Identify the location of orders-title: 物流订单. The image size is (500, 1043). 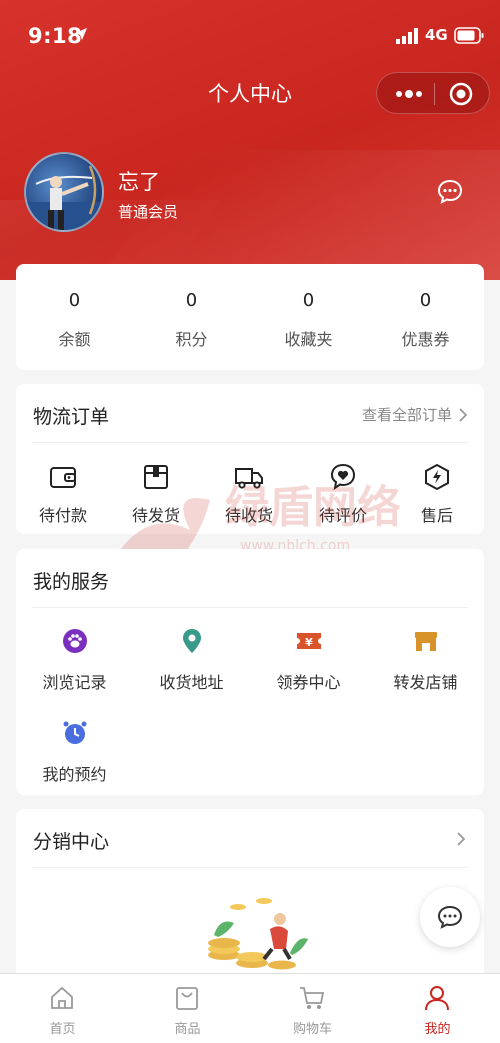
(71, 417).